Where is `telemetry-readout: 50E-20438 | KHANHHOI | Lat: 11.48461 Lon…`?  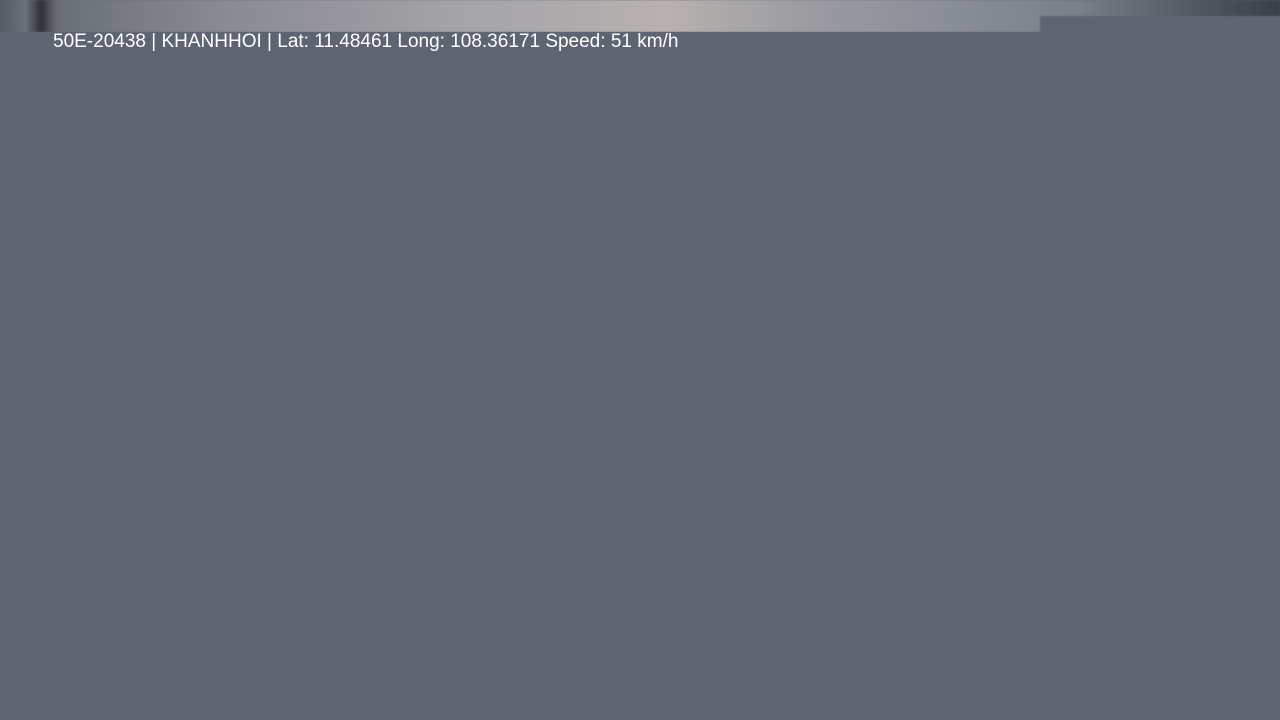
telemetry-readout: 50E-20438 | KHANHHOI | Lat: 11.48461 Lon… is located at coordinates (365, 42).